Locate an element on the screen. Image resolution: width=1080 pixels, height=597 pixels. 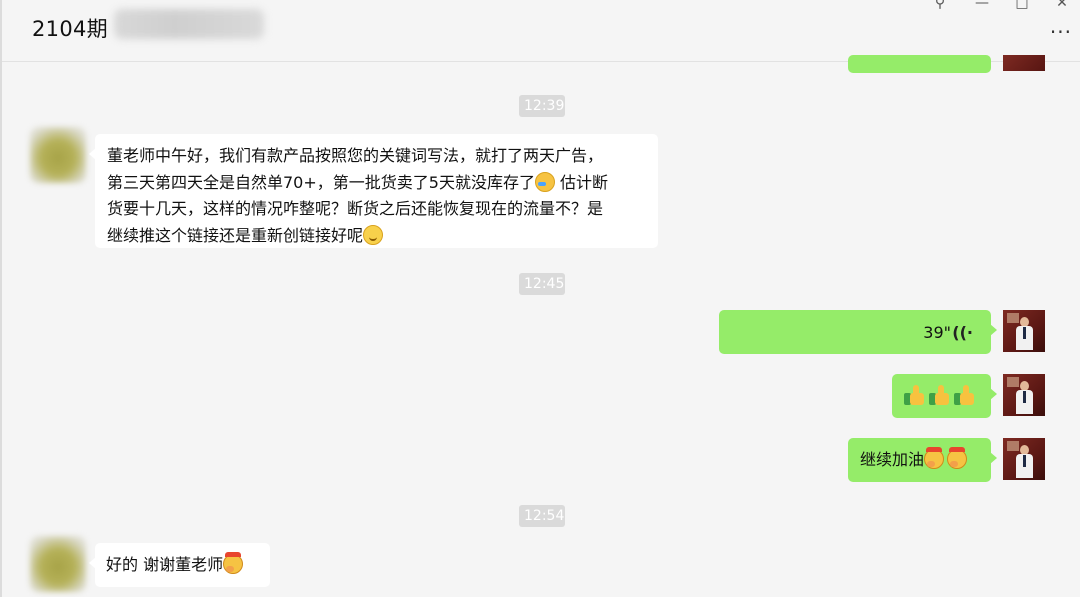
chat-title: 2104期 is located at coordinates (70, 29).